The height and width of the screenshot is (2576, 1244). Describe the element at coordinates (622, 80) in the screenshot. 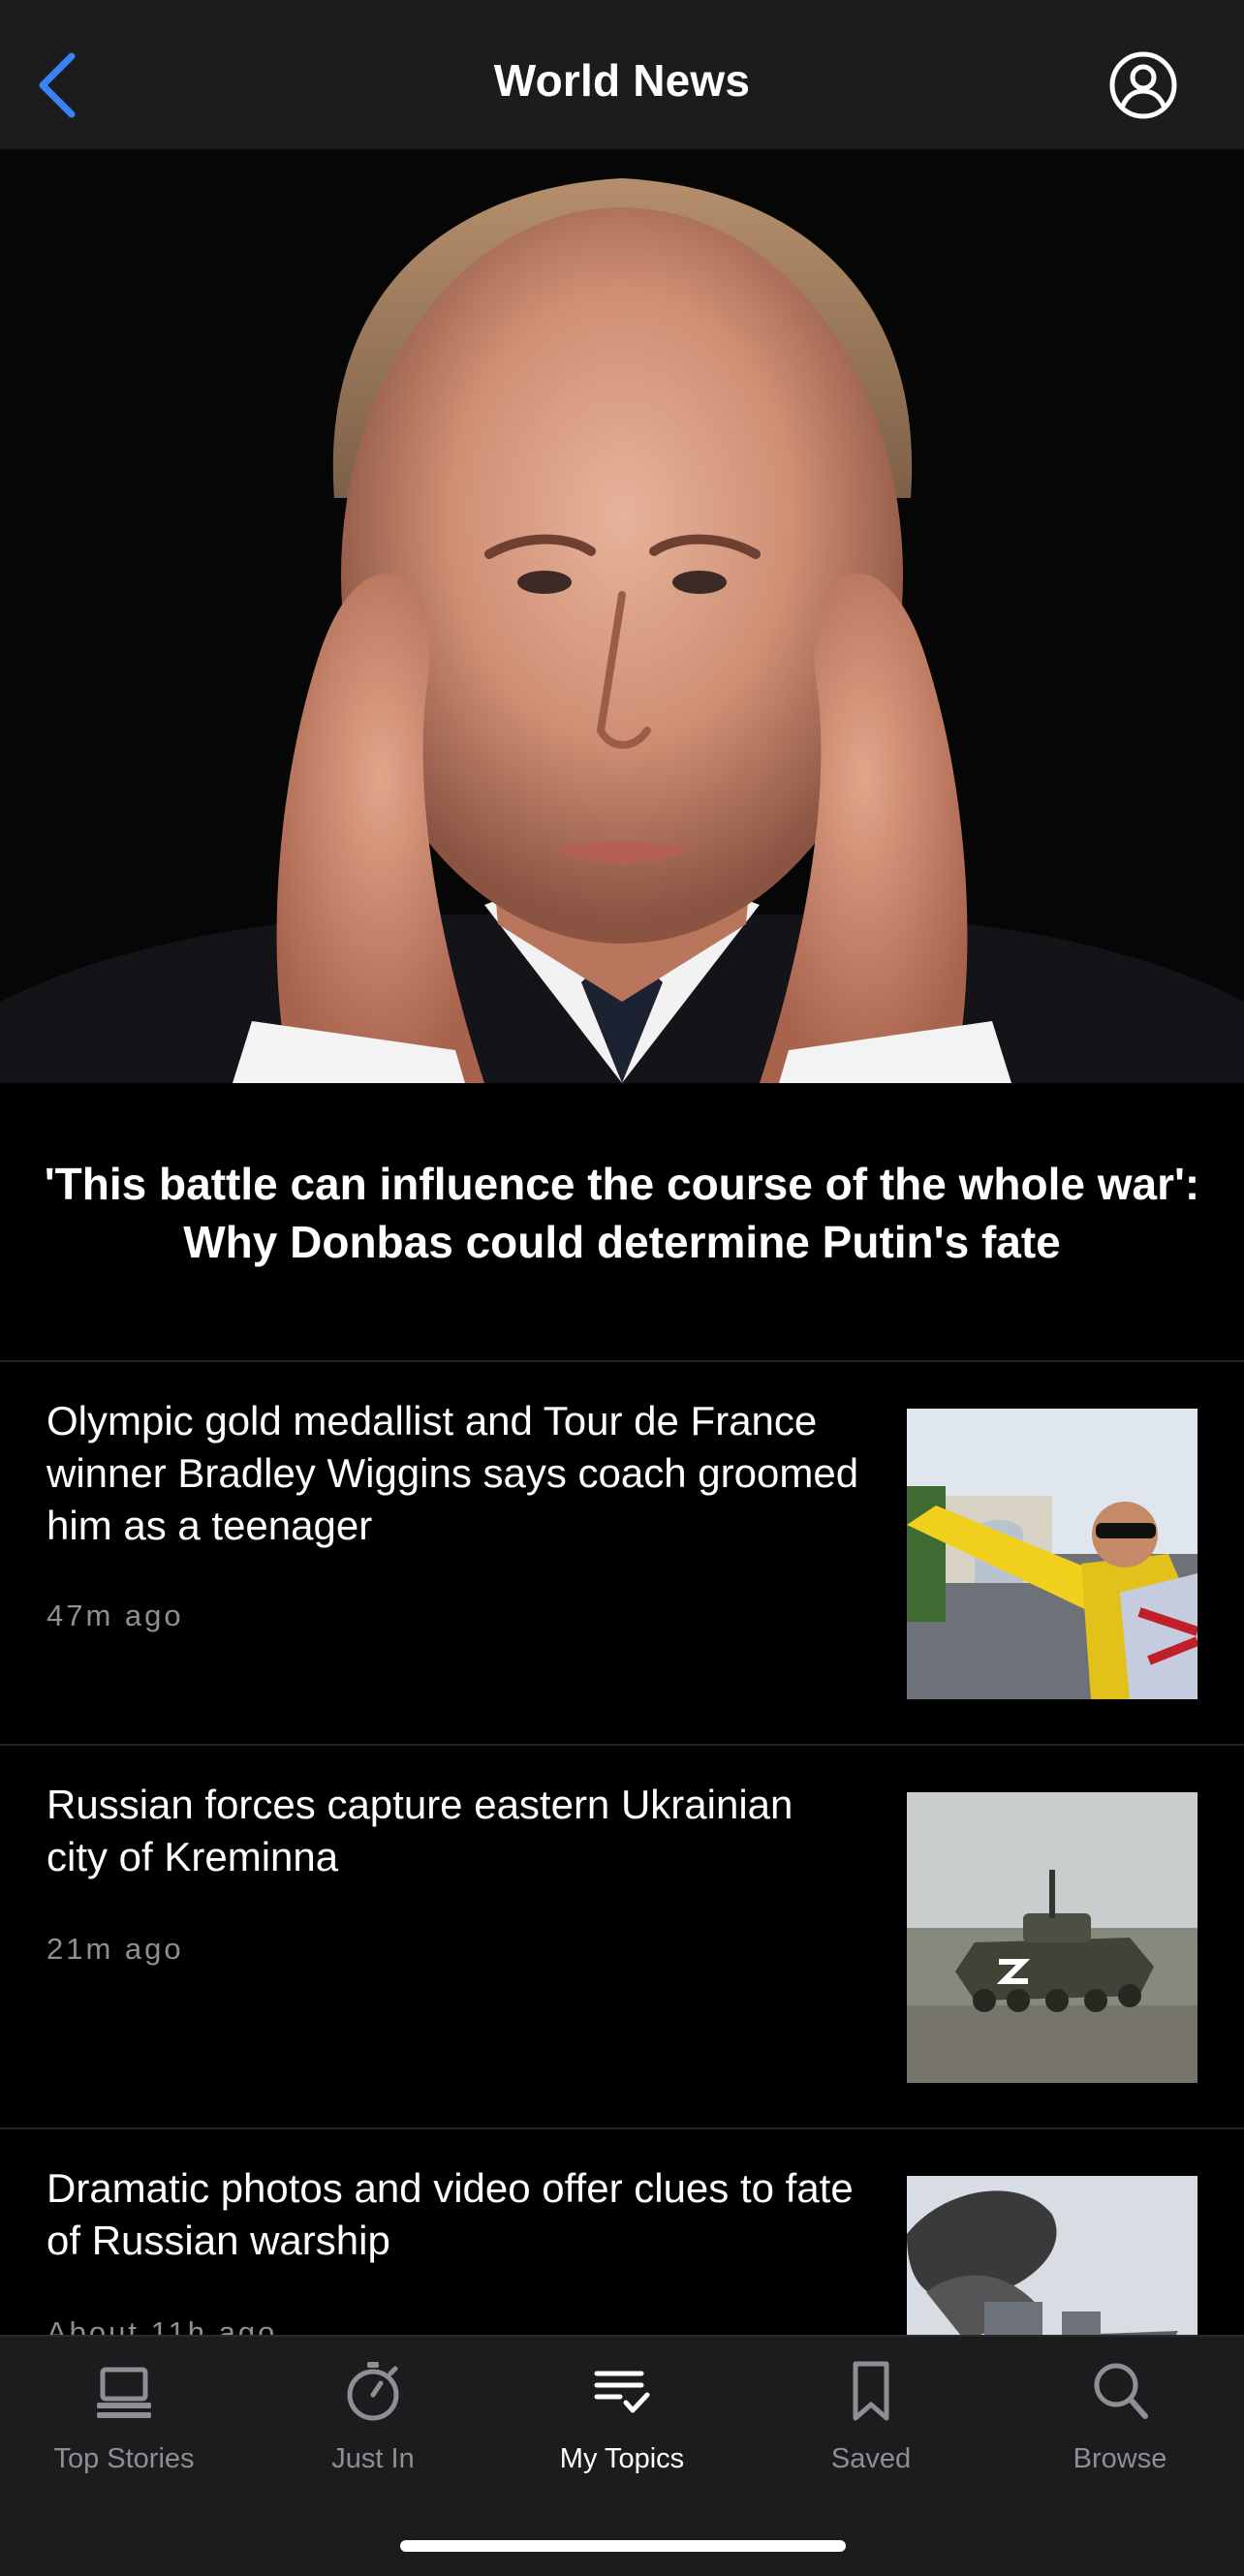

I see `page-title: World News` at that location.